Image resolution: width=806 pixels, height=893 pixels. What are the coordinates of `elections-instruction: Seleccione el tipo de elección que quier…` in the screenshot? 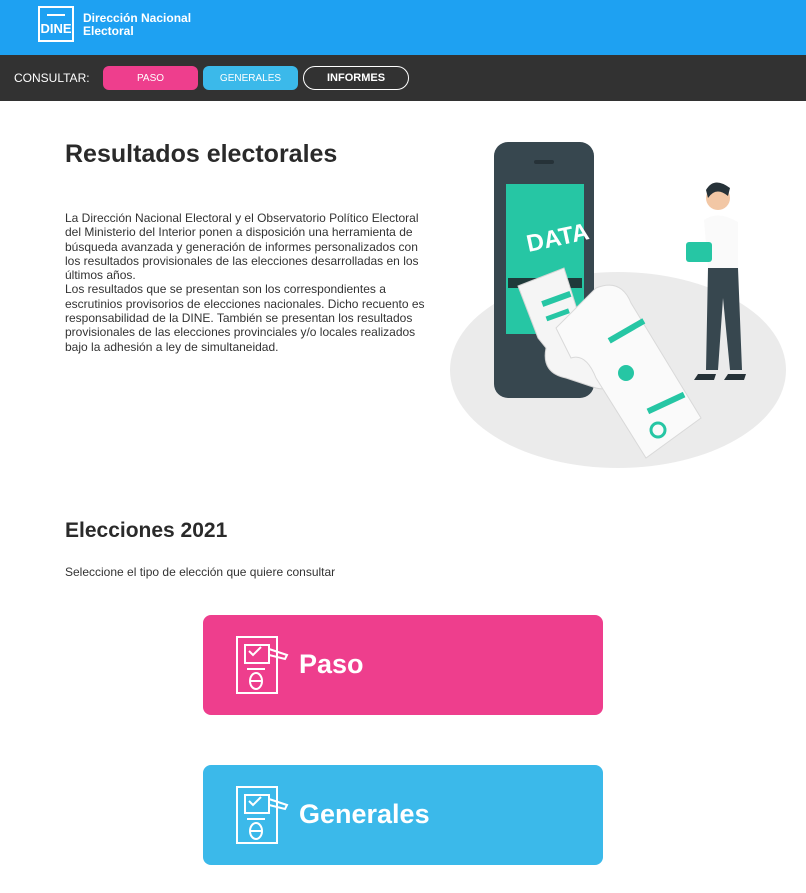 It's located at (200, 572).